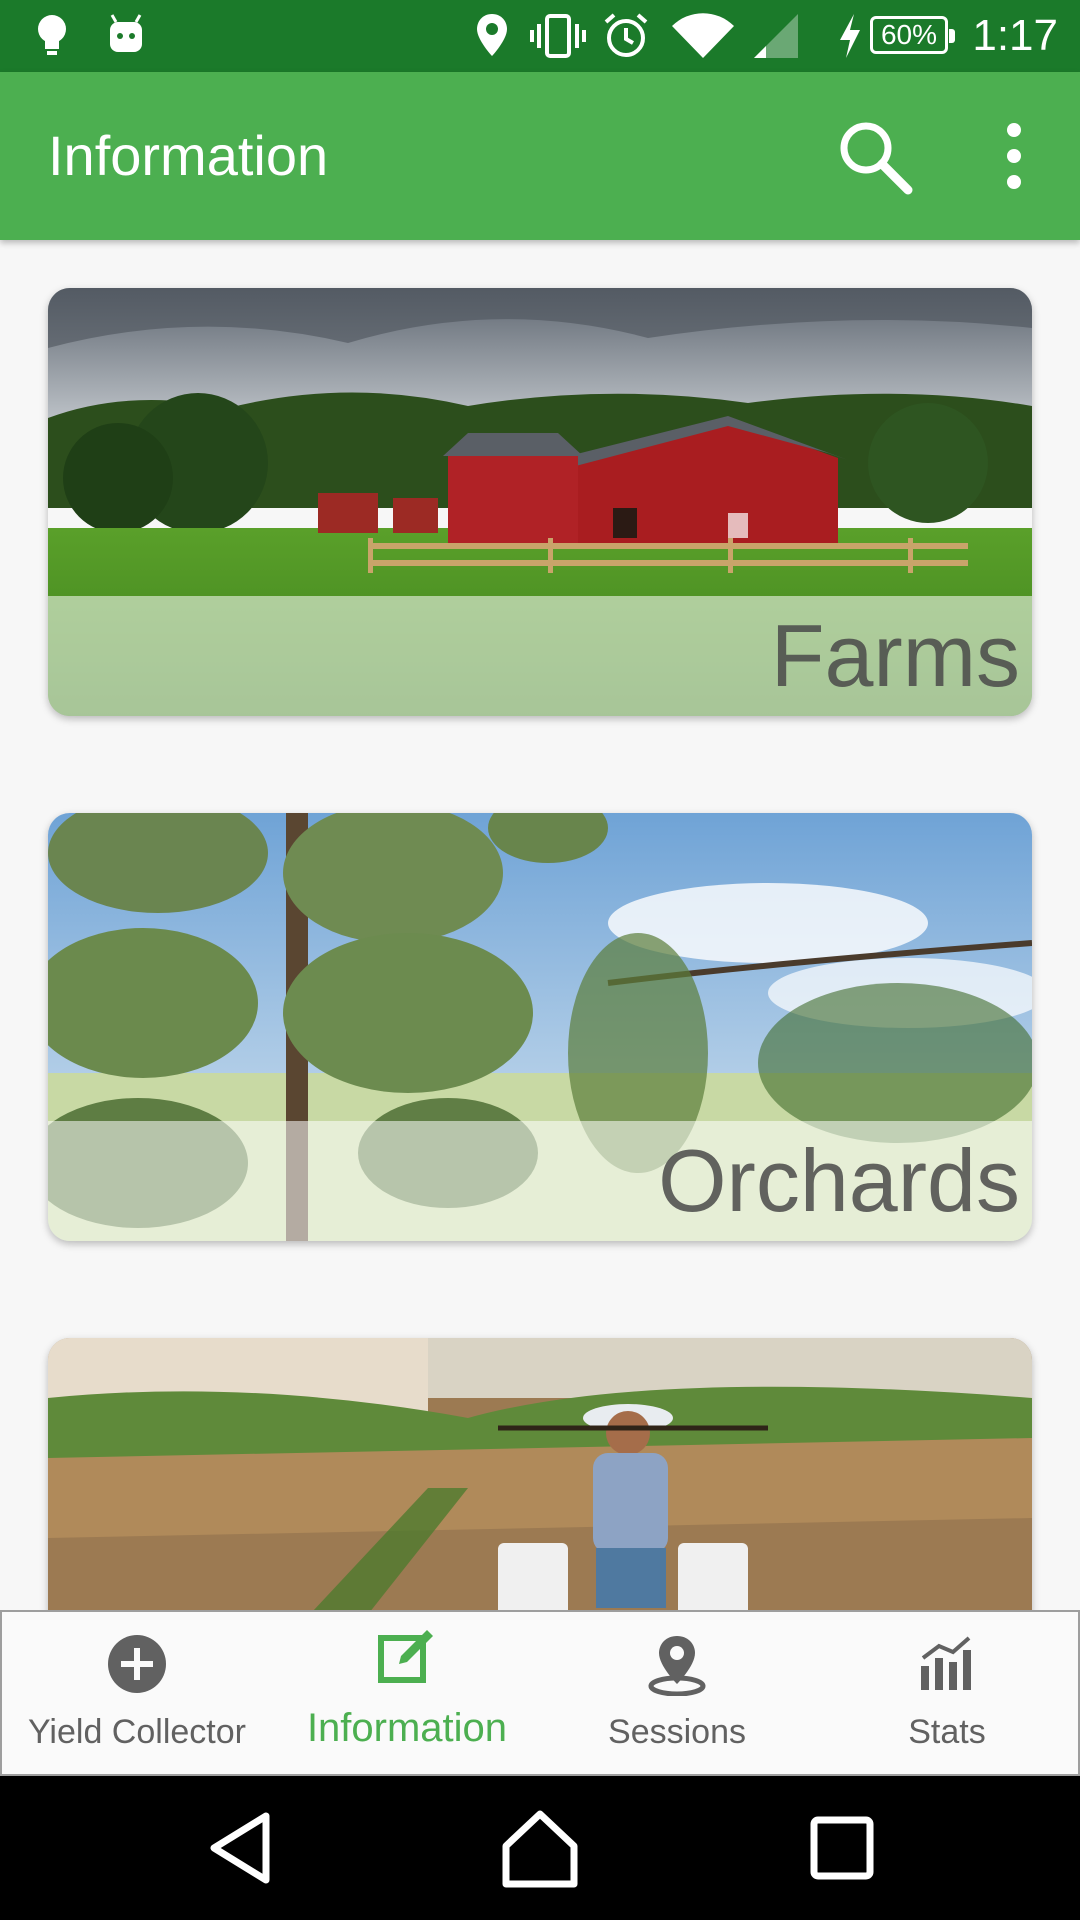  What do you see at coordinates (946, 1693) in the screenshot?
I see `nav-stats: Stats` at bounding box center [946, 1693].